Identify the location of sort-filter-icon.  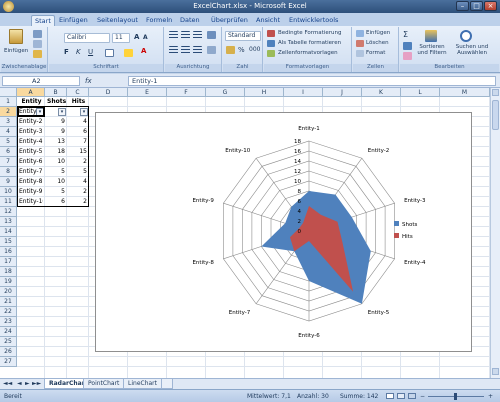
(431, 36).